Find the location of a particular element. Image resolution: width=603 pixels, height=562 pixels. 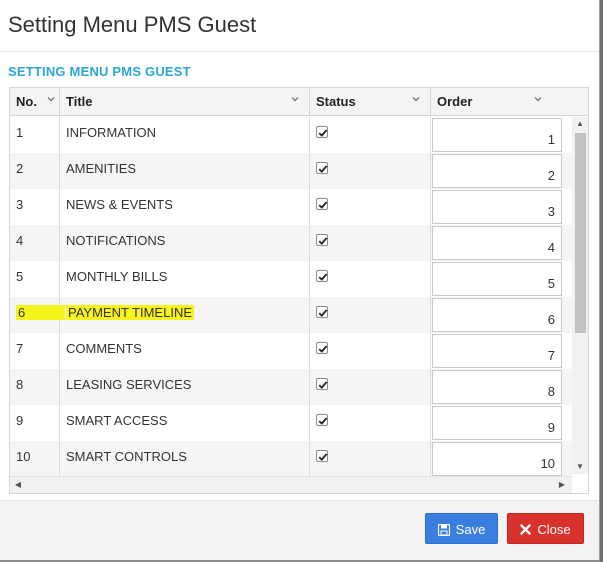

scroll-left-icon: ◀ is located at coordinates (18, 485).